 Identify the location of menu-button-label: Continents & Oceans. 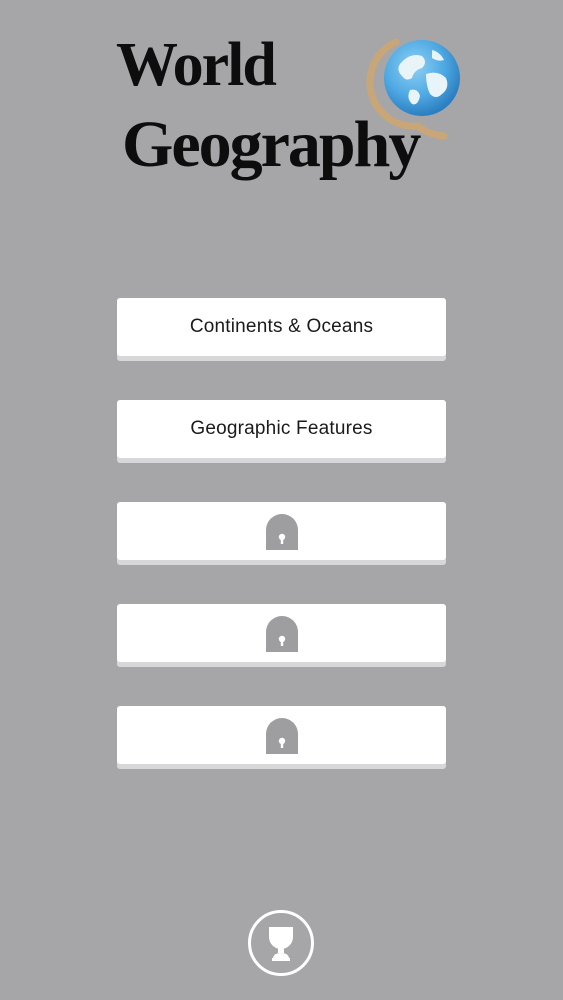
(281, 326).